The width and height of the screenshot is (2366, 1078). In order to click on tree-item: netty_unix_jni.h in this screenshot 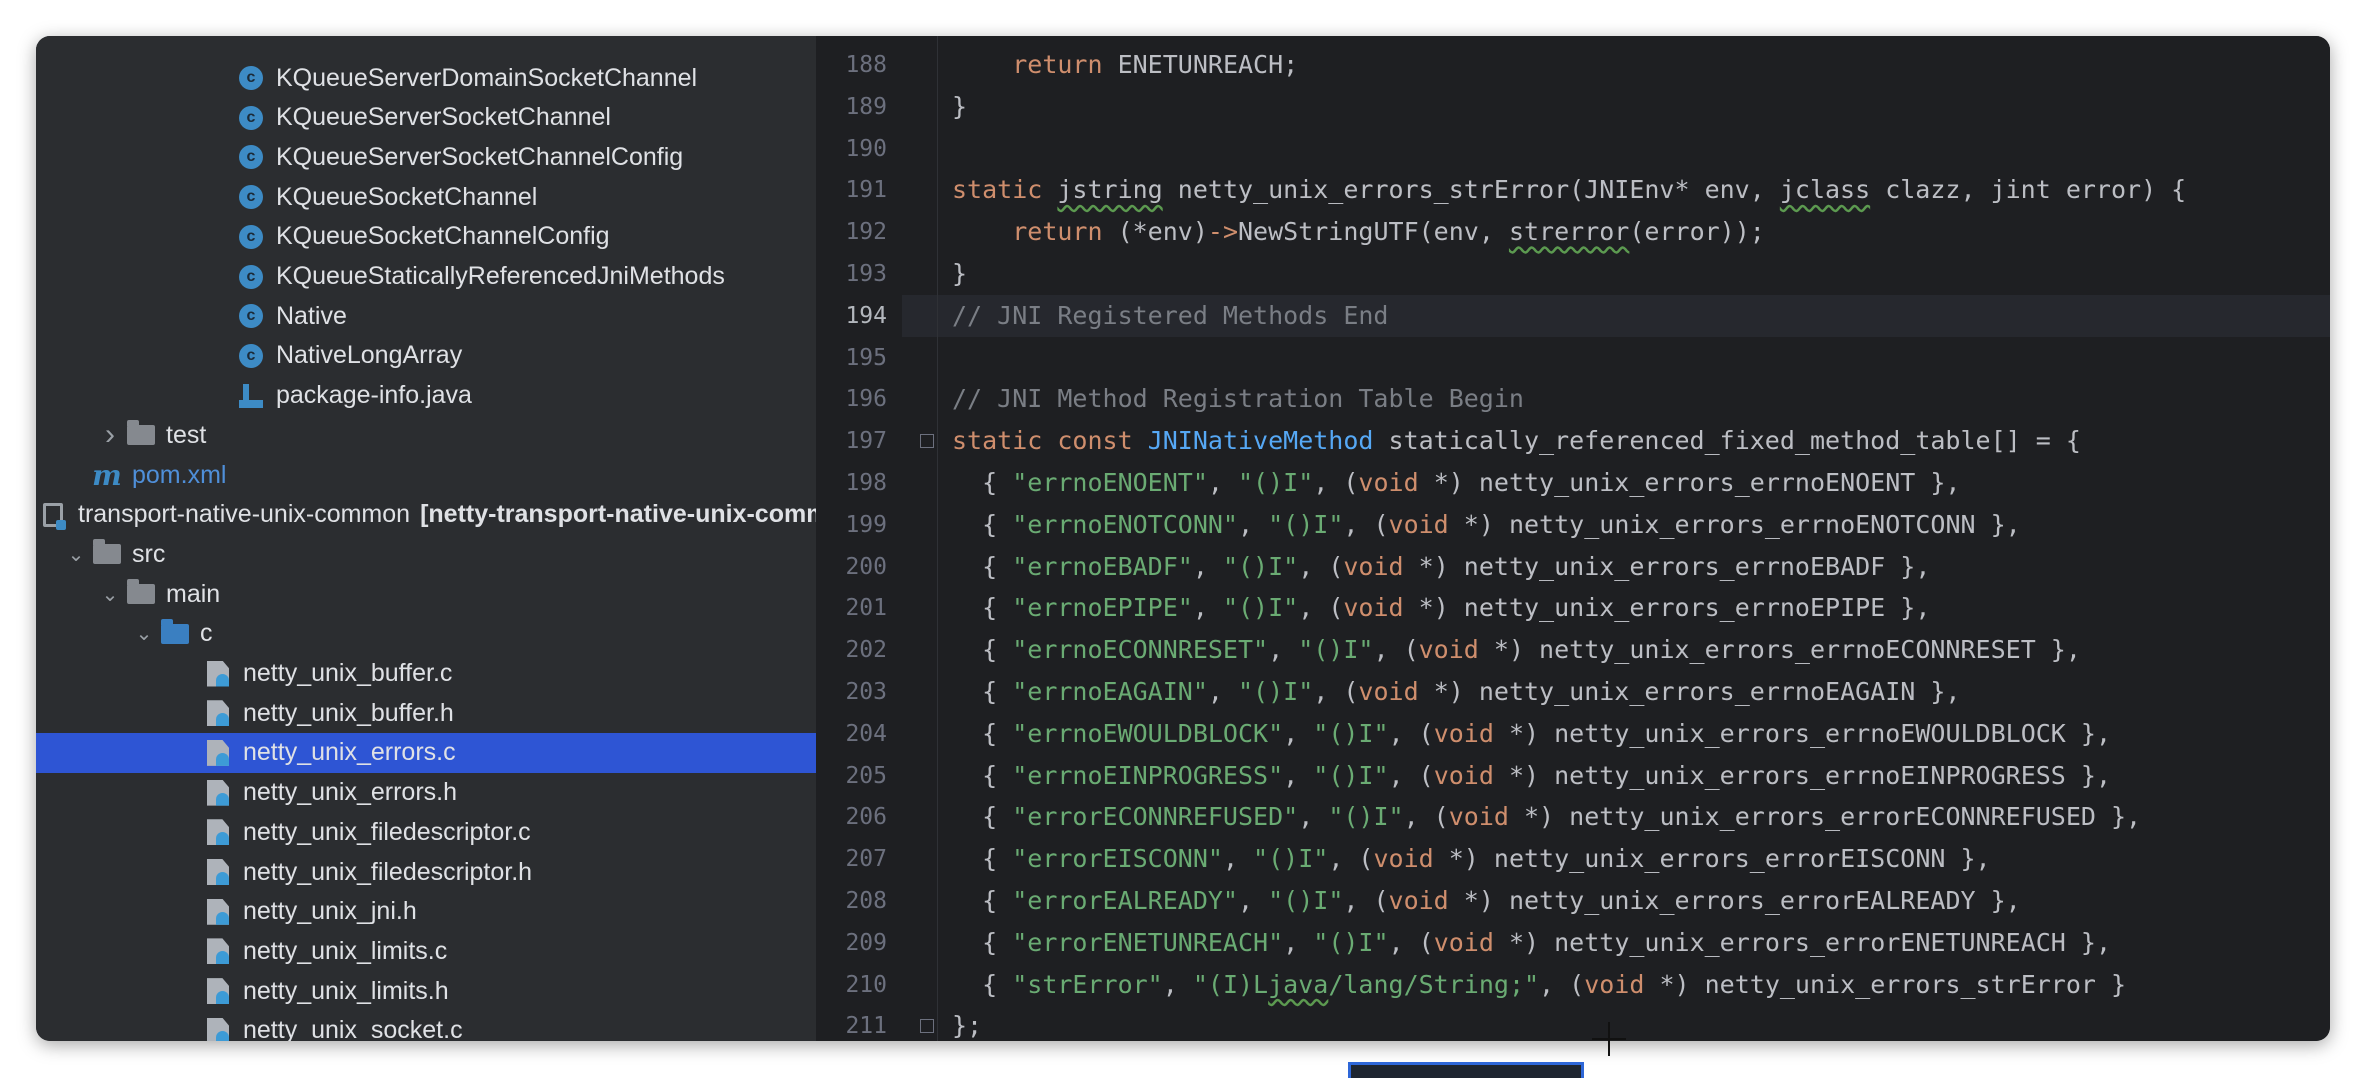, I will do `click(426, 912)`.